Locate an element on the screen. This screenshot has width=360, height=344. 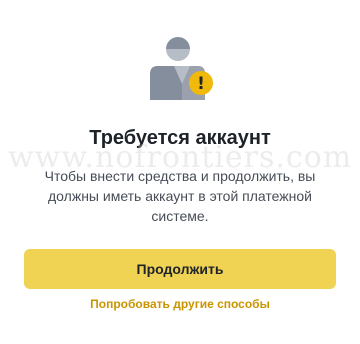
dialog-title: Требуется аккаунт is located at coordinates (180, 138).